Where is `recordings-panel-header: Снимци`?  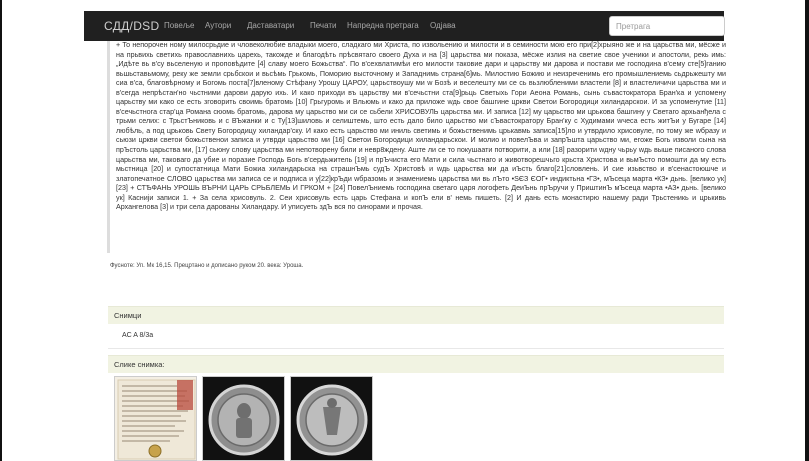 recordings-panel-header: Снимци is located at coordinates (416, 315).